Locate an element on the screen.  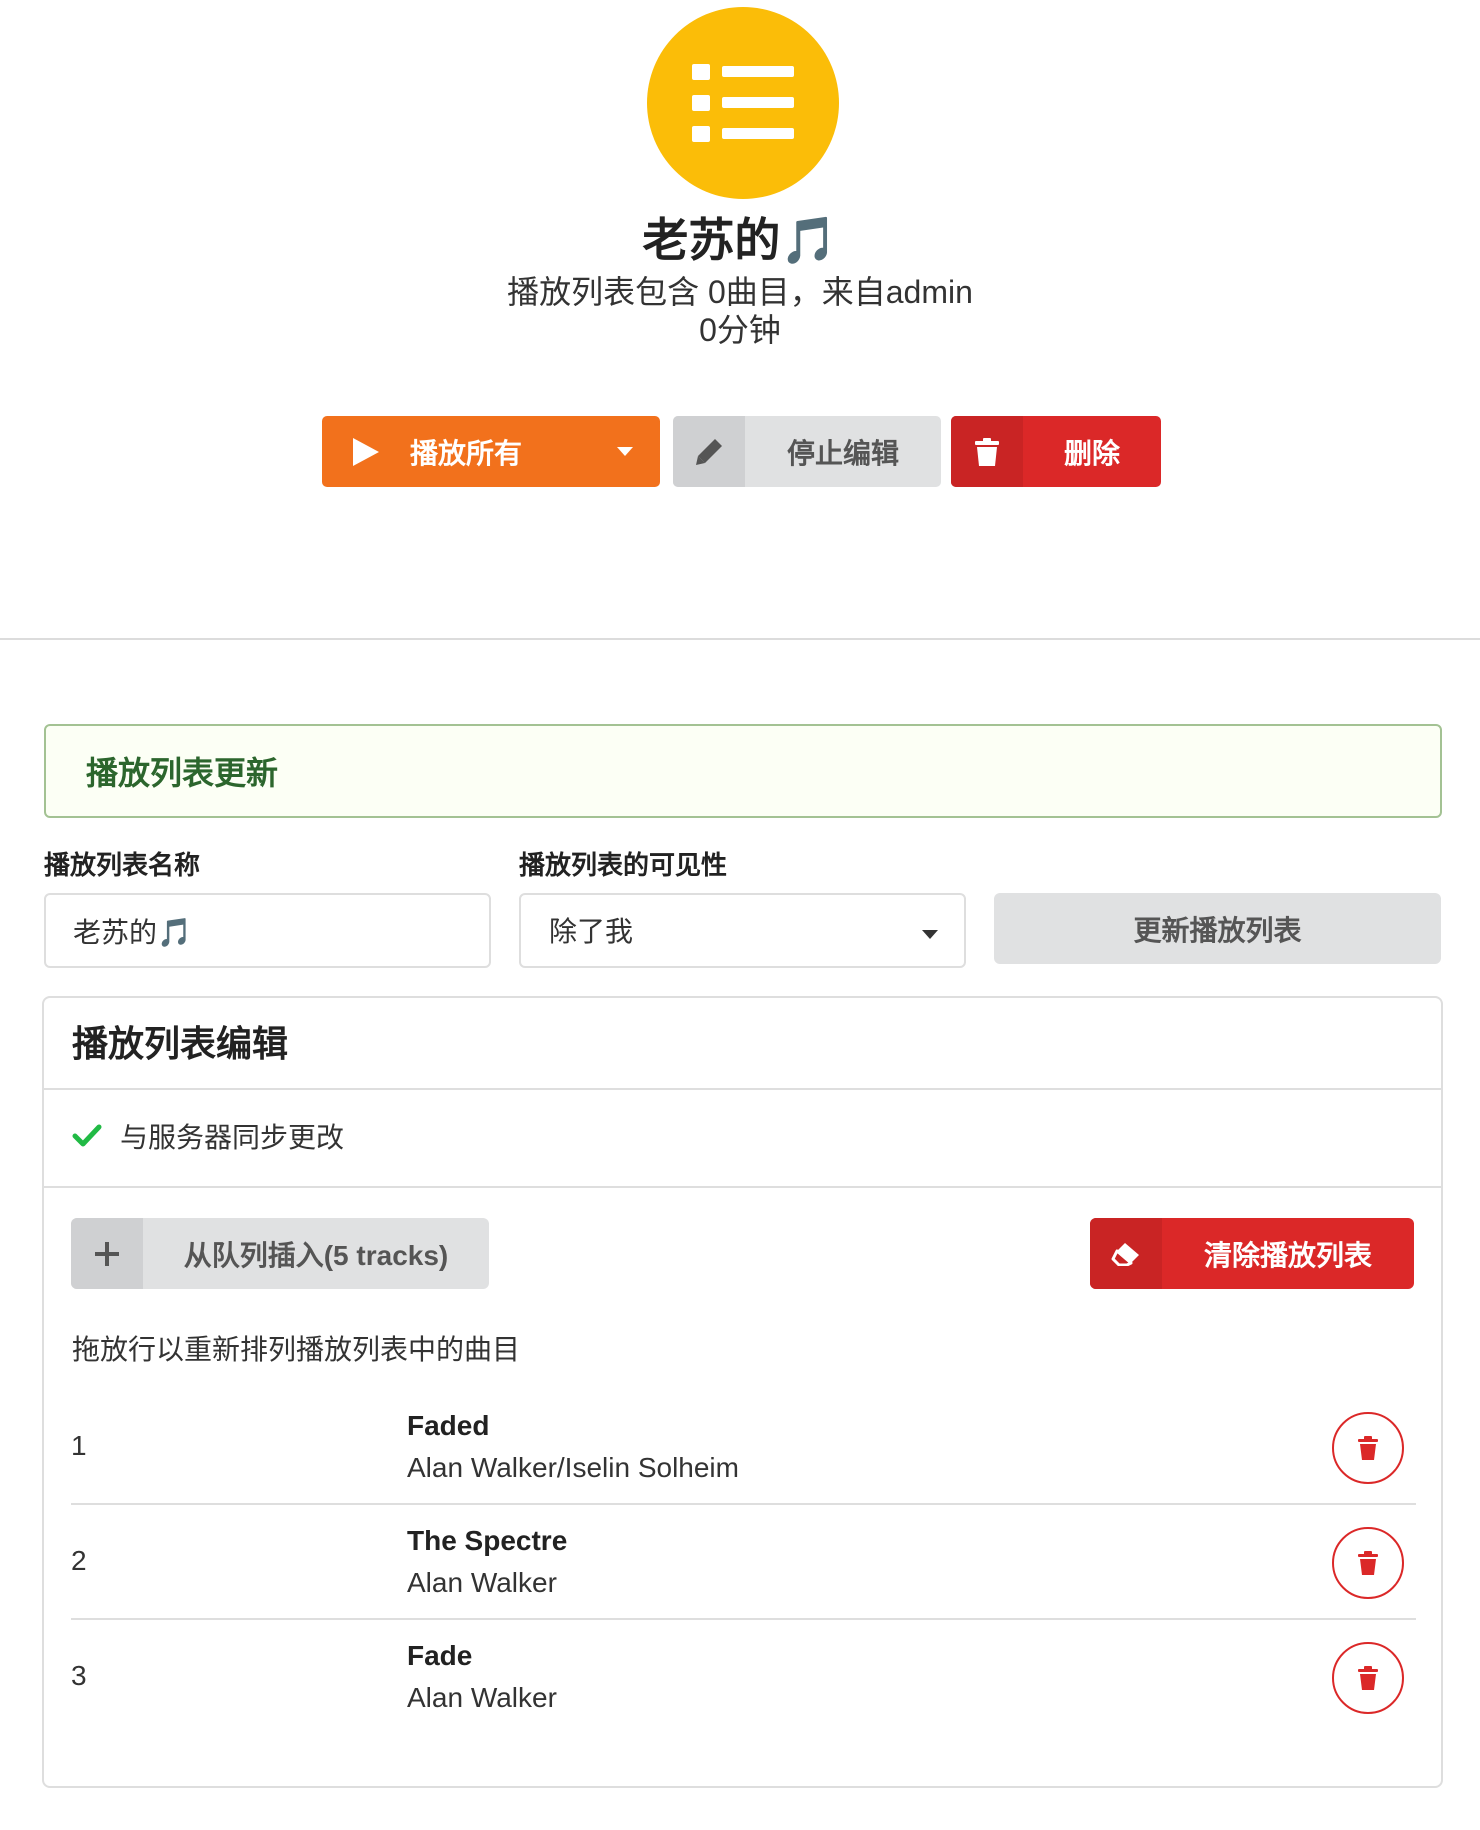
eraser-icon is located at coordinates (1126, 1253).